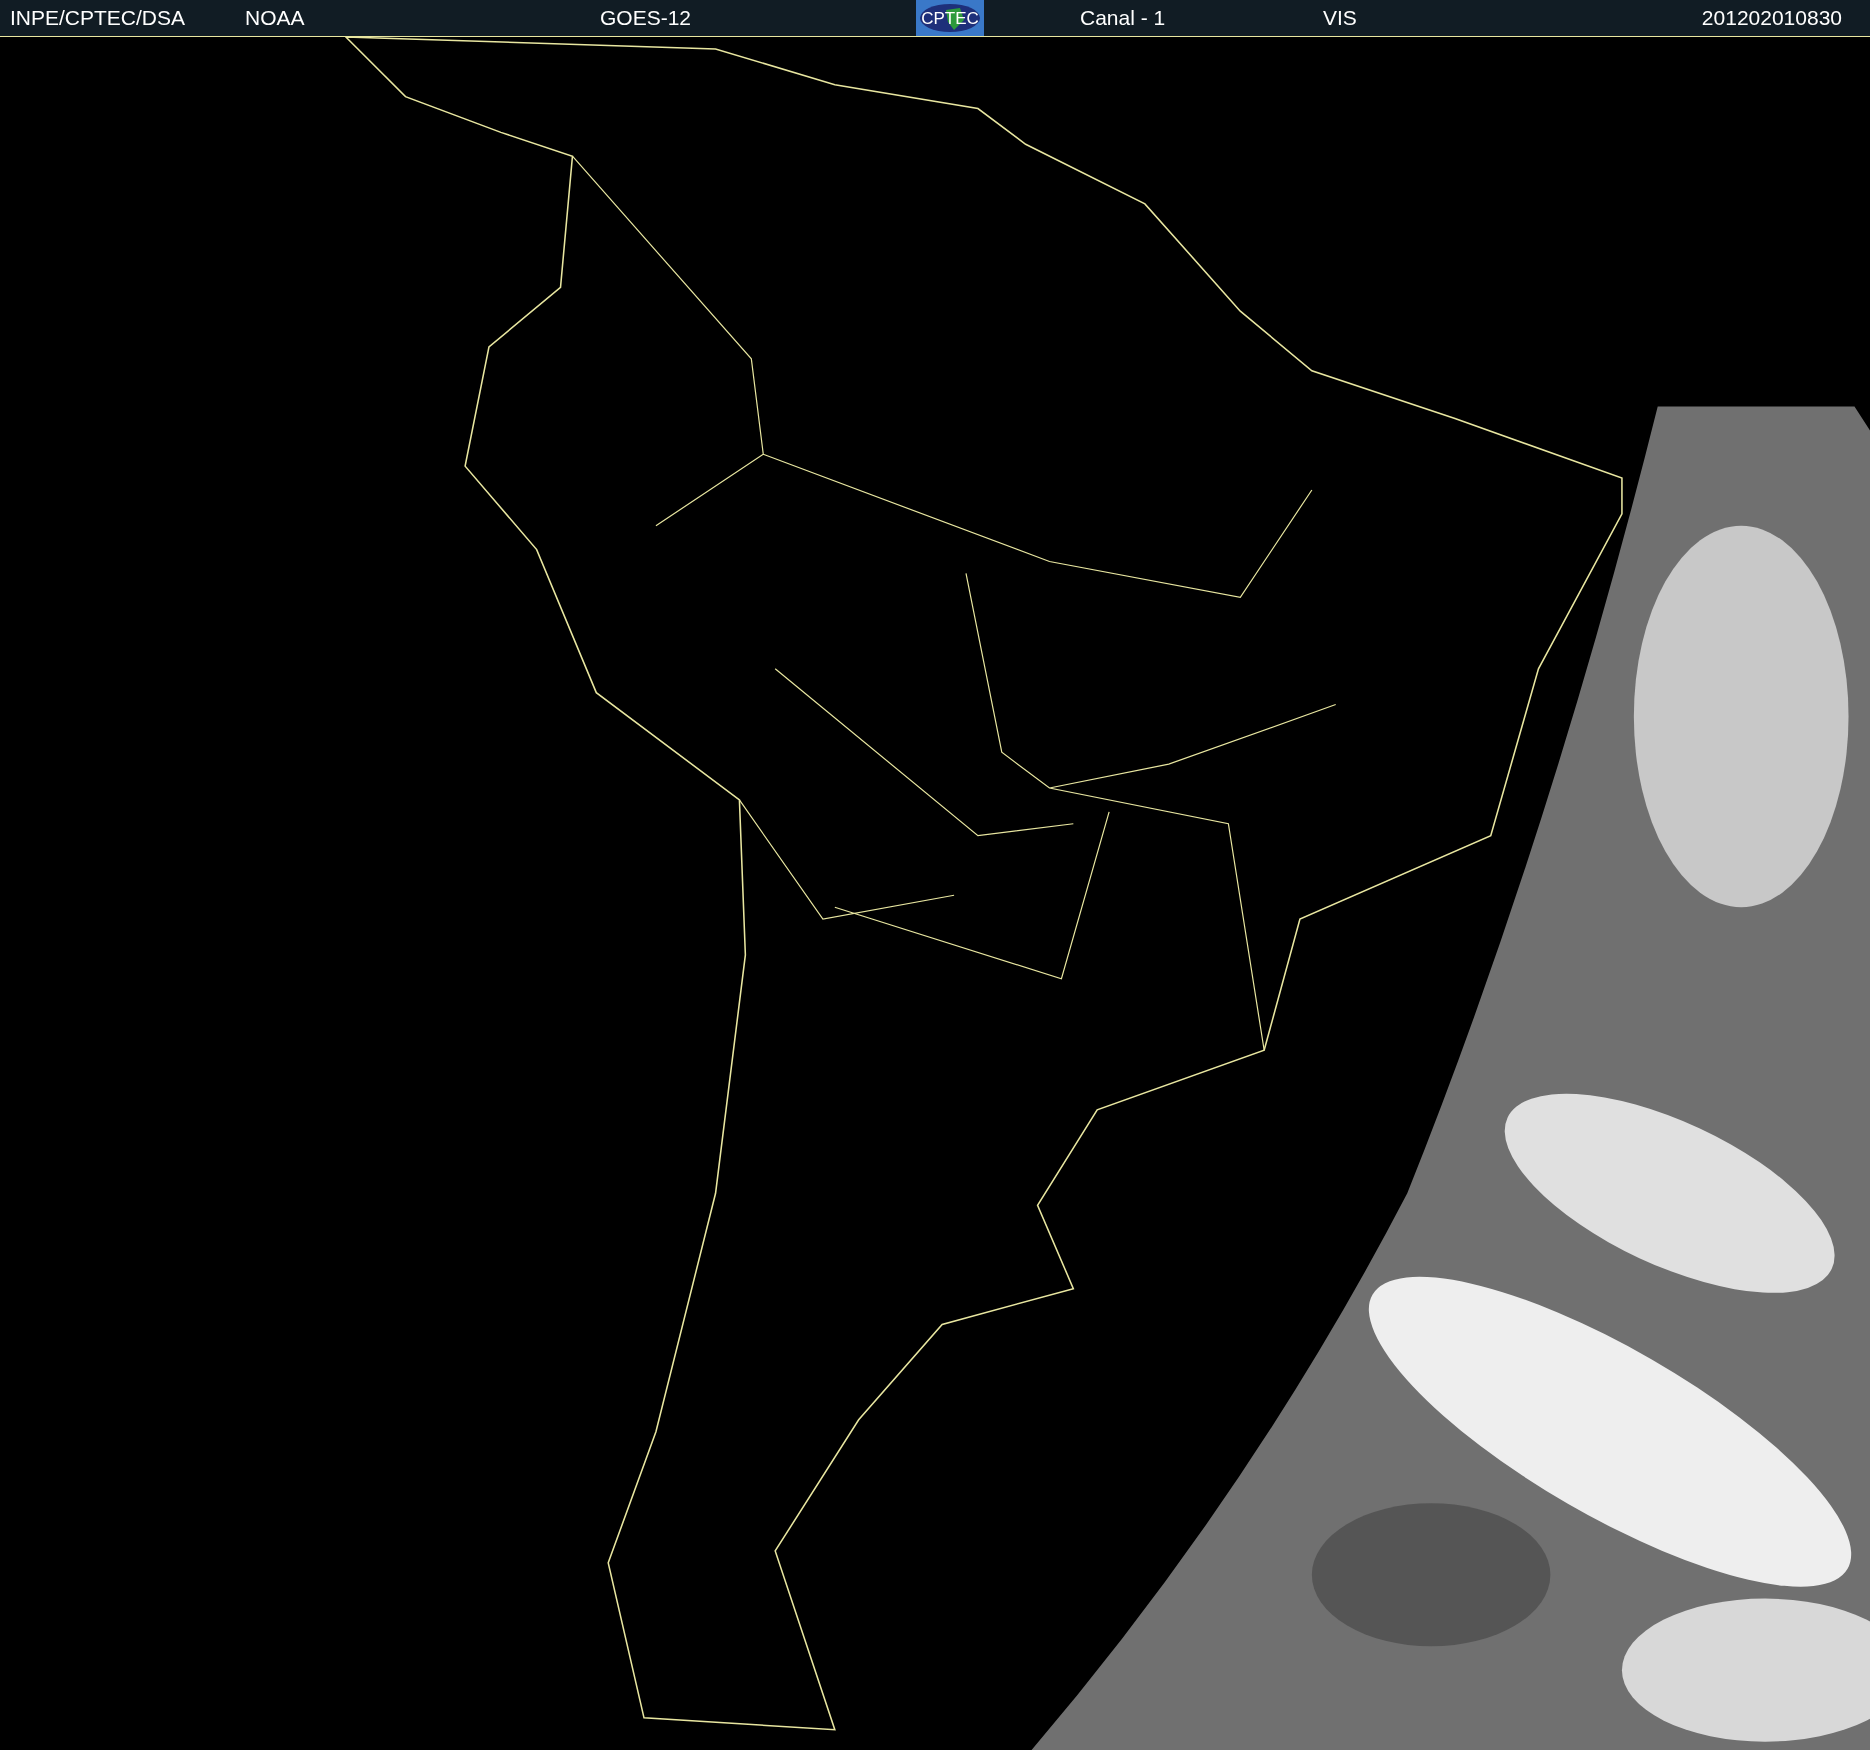 The image size is (1870, 1750). I want to click on header-label: VIS, so click(1340, 18).